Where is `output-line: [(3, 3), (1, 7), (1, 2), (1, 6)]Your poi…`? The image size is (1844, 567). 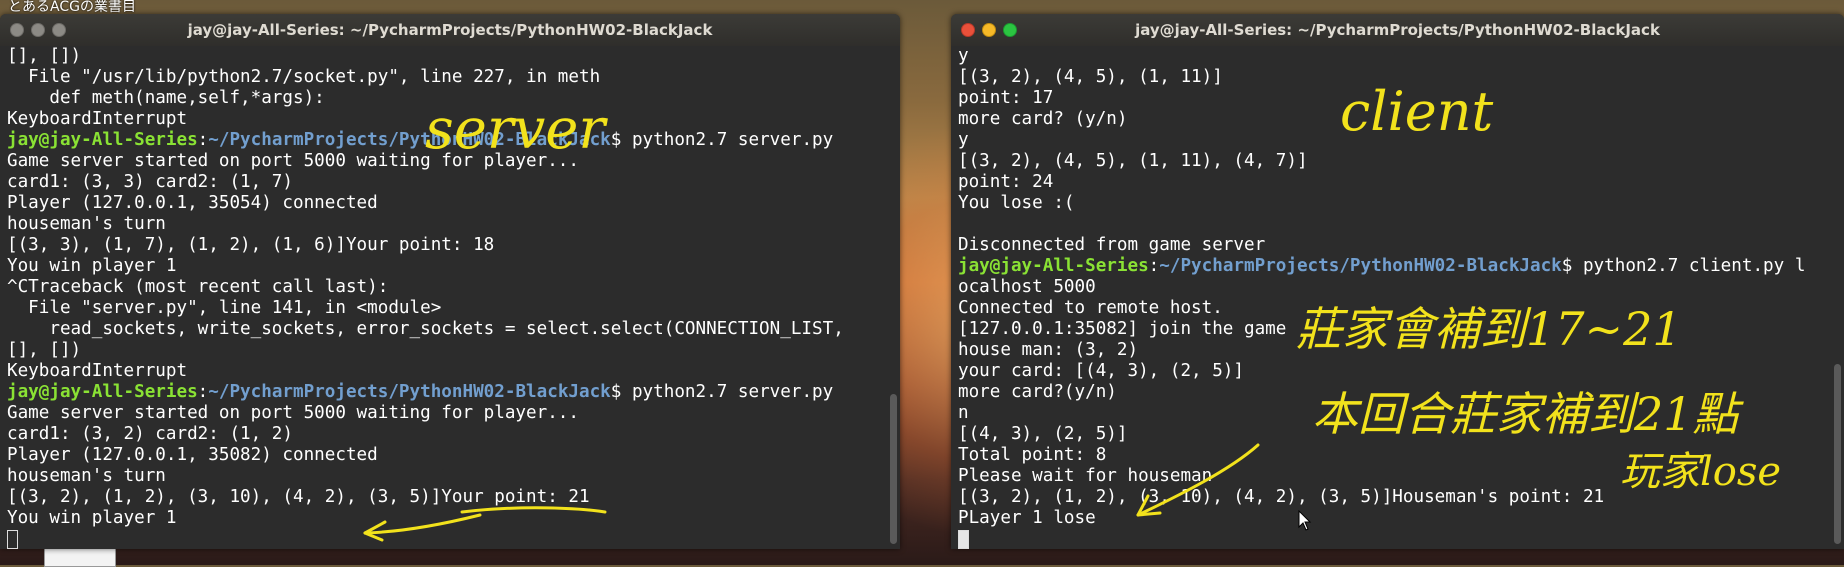
output-line: [(3, 3), (1, 7), (1, 2), (1, 6)]Your poi… is located at coordinates (251, 245).